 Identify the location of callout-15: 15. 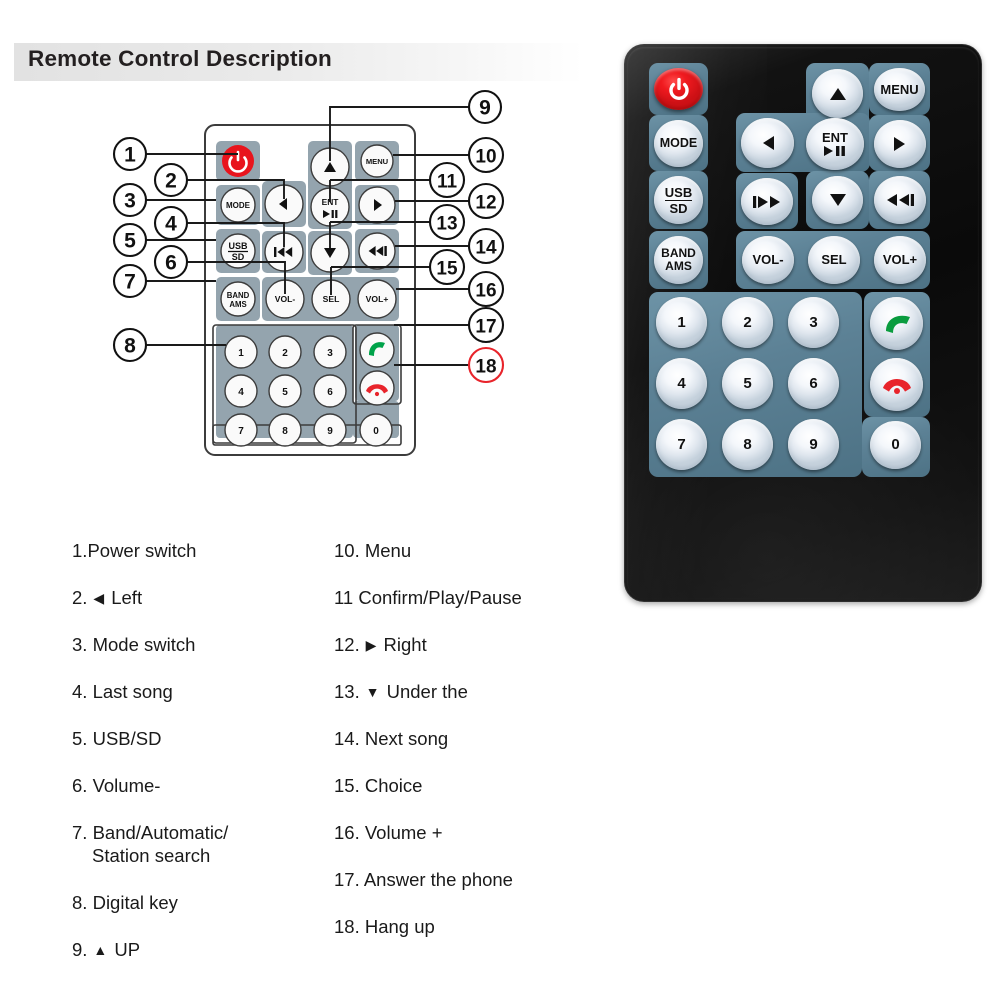
(447, 267).